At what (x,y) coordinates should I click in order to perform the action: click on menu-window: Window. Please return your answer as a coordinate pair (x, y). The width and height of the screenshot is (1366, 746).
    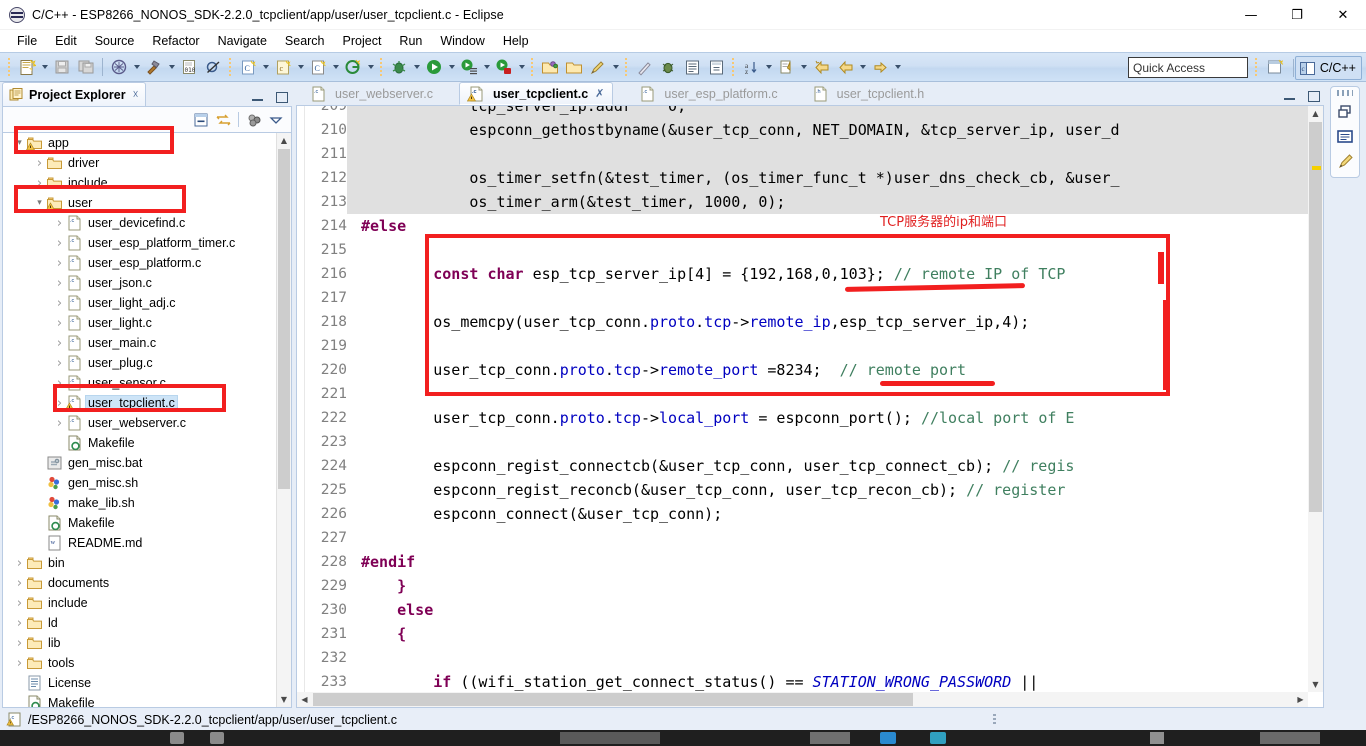
    Looking at the image, I should click on (462, 41).